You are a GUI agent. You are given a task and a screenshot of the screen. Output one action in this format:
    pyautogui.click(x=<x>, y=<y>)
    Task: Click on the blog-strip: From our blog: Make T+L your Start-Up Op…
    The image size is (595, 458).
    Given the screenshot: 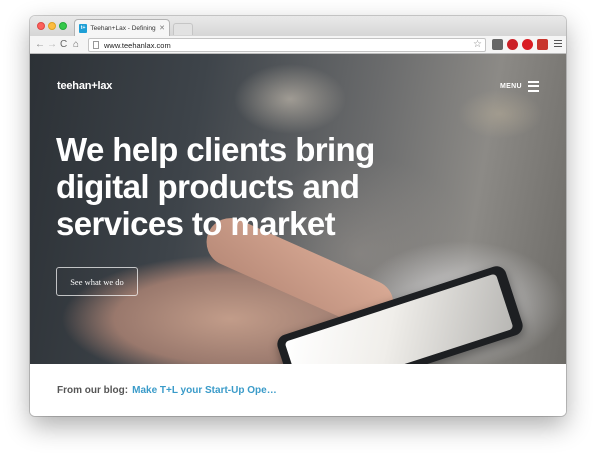 What is the action you would take?
    pyautogui.click(x=298, y=390)
    